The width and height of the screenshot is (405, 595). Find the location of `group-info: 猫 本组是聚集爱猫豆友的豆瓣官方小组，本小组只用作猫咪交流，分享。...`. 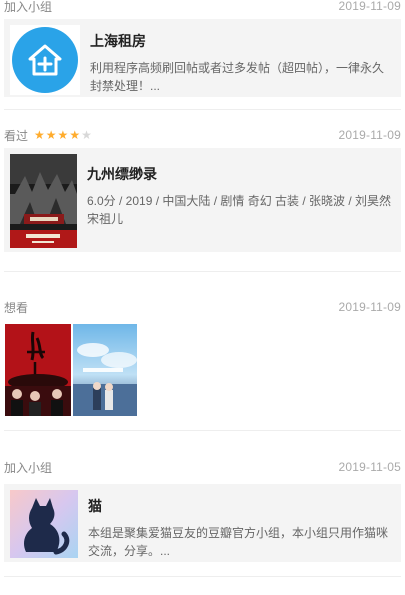

group-info: 猫 本组是聚集爱猫豆友的豆瓣官方小组，本小组只用作猫咪交流，分享。... is located at coordinates (241, 524).